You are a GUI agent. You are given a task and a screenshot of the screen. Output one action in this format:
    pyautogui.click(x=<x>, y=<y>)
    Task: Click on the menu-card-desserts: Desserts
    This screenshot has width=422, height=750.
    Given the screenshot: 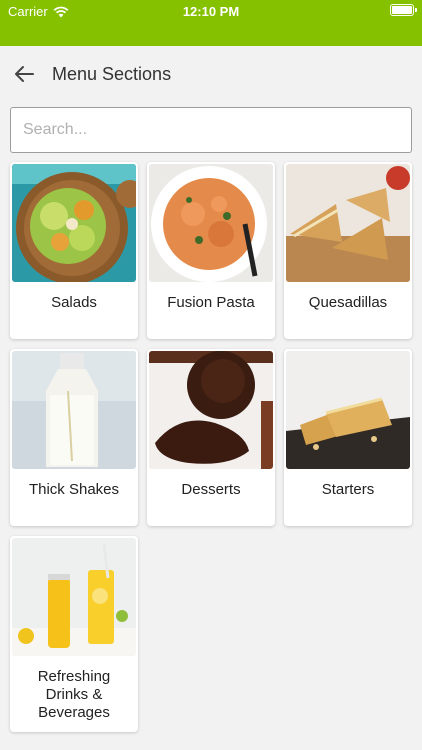 What is the action you would take?
    pyautogui.click(x=211, y=437)
    